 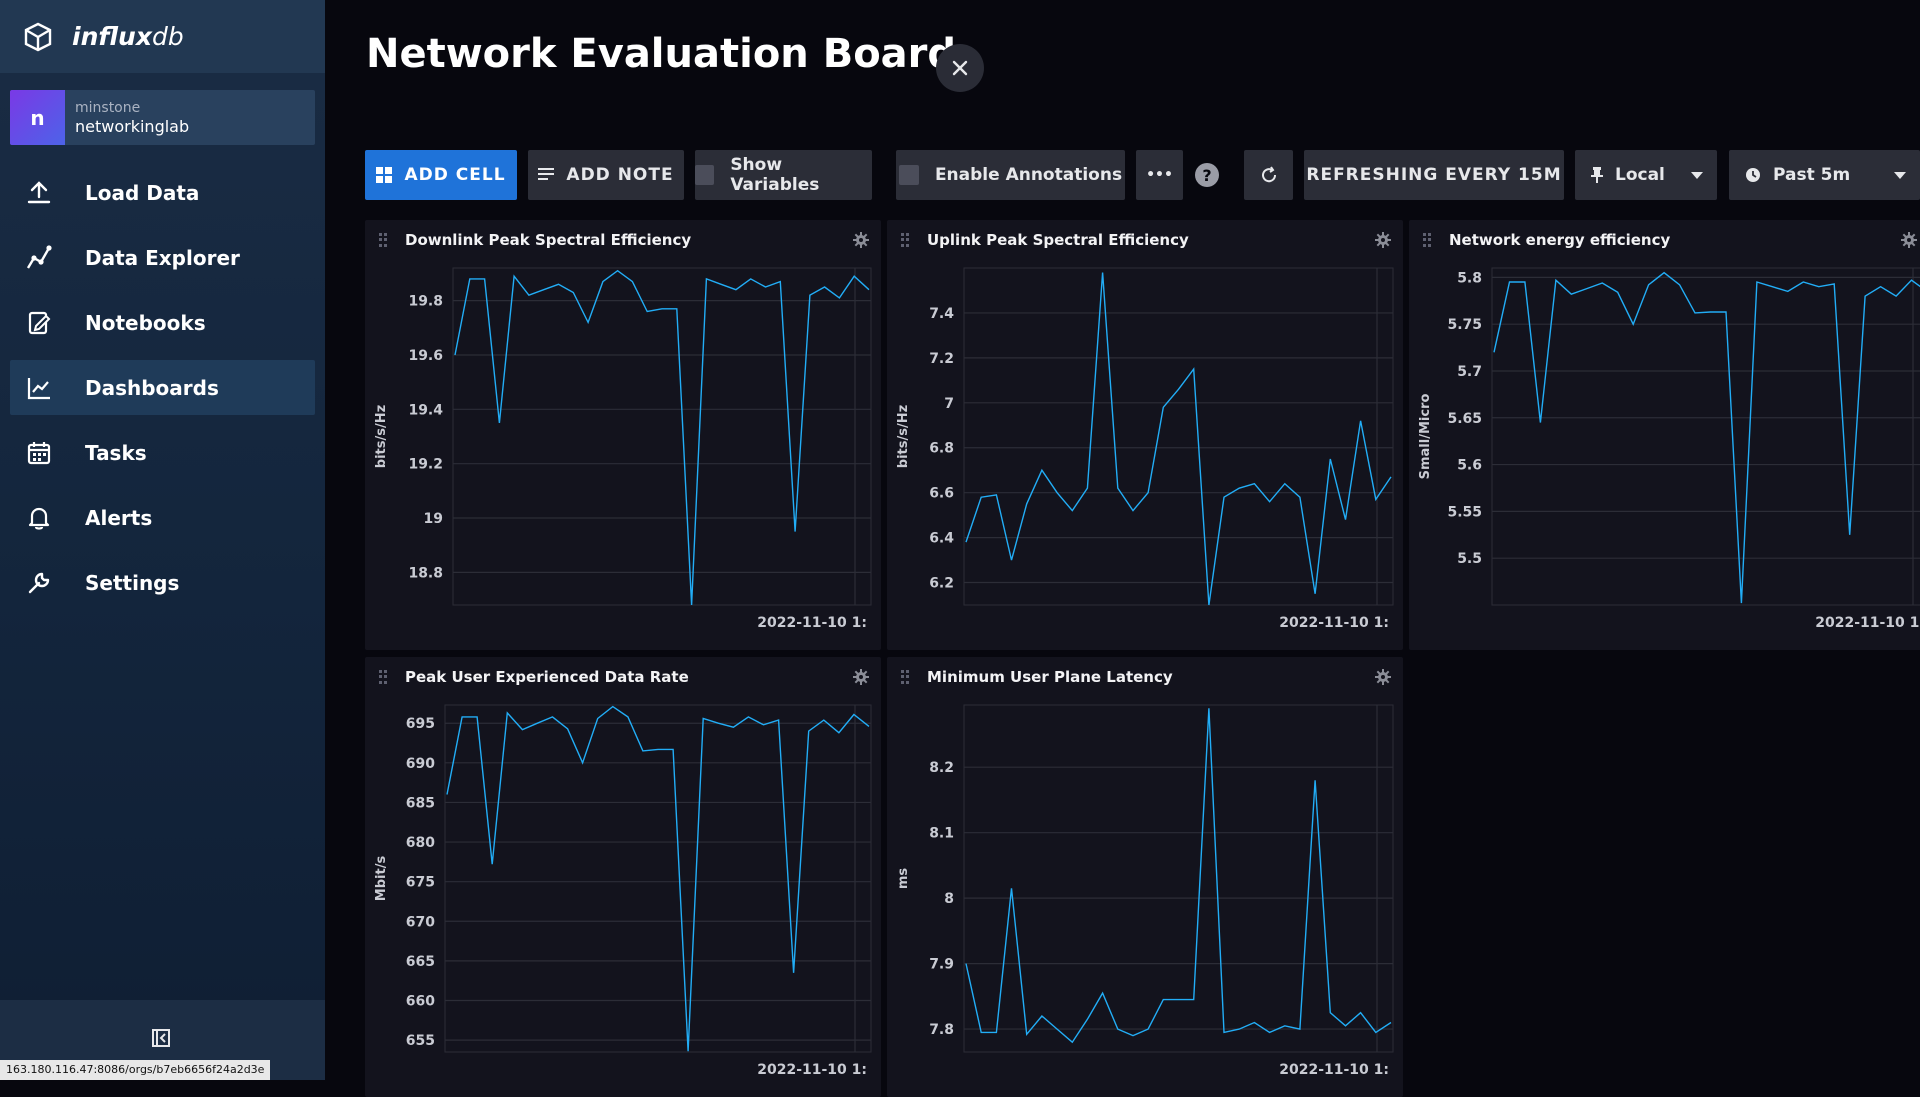 I want to click on y-tick-label: 6.6, so click(x=941, y=494).